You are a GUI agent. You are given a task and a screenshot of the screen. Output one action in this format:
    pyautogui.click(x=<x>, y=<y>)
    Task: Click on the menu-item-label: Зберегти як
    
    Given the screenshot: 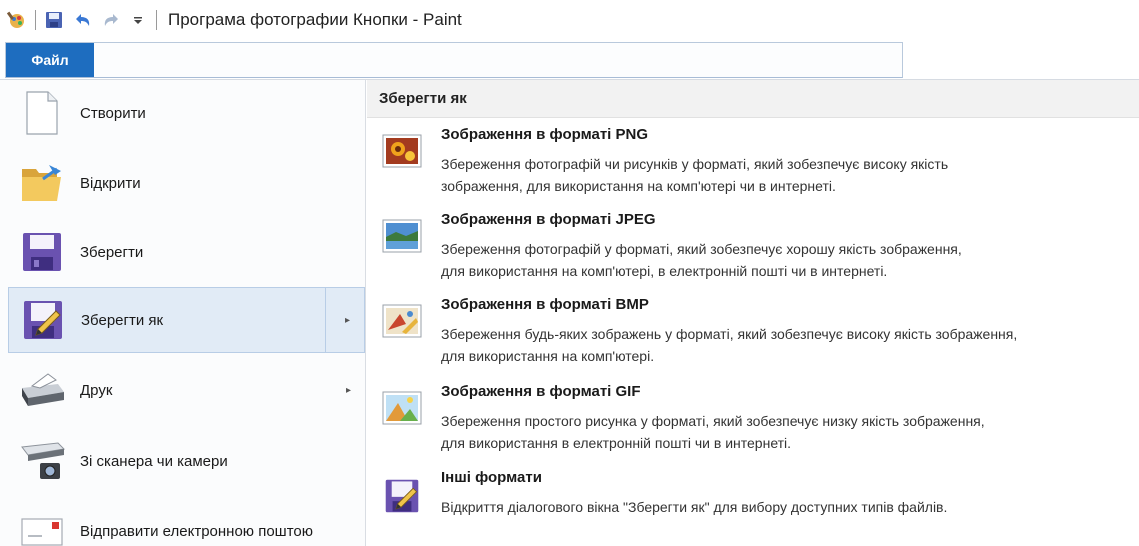 What is the action you would take?
    pyautogui.click(x=122, y=320)
    